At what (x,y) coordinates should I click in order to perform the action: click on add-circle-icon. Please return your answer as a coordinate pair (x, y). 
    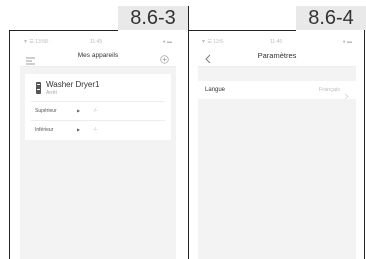
    Looking at the image, I should click on (164, 57).